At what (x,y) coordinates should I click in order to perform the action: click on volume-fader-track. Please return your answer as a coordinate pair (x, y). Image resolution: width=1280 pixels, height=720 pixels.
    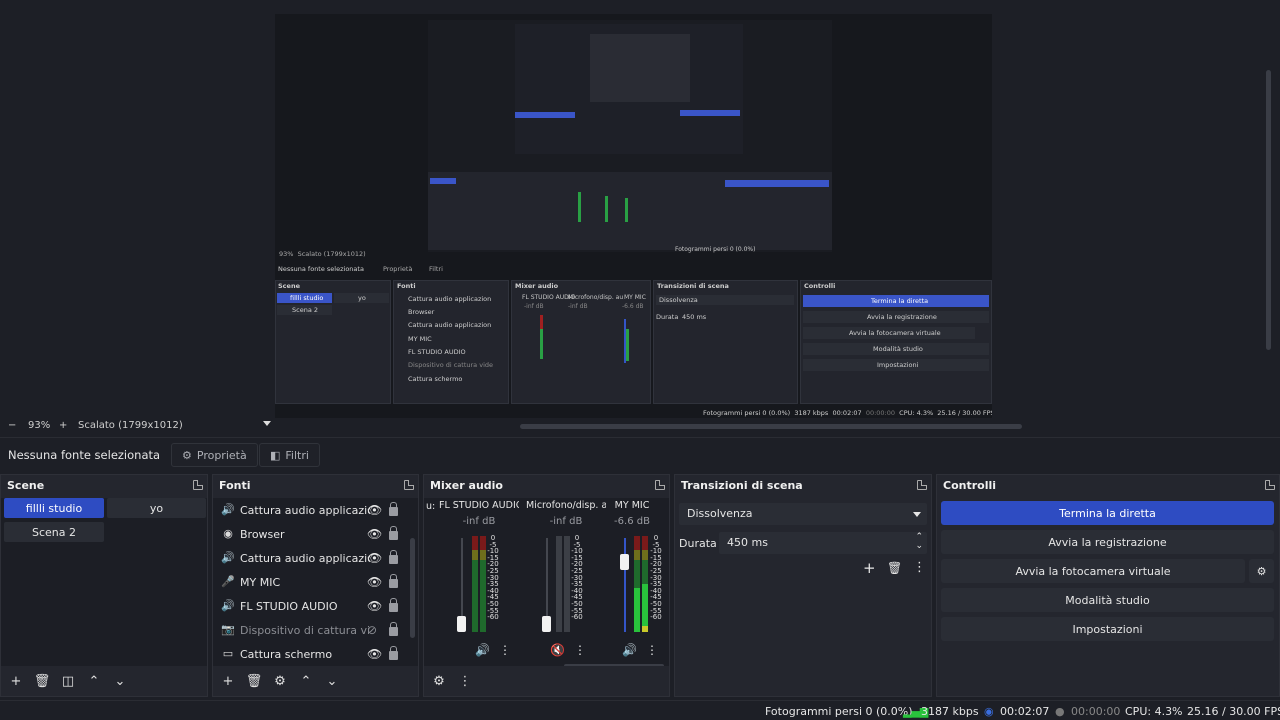
    Looking at the image, I should click on (625, 585).